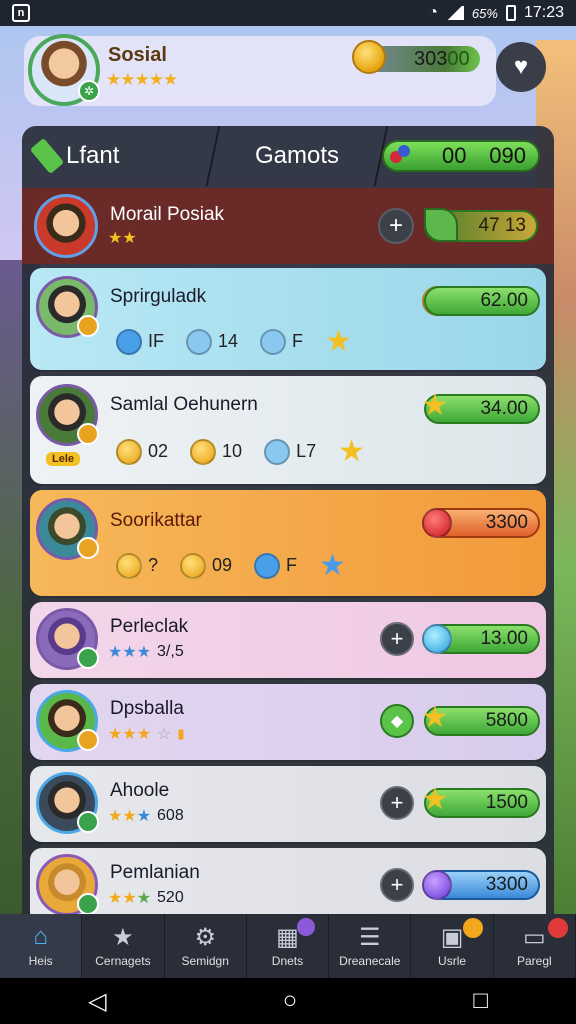 The width and height of the screenshot is (576, 1024). What do you see at coordinates (431, 59) in the screenshot?
I see `coin-value-main: 303` at bounding box center [431, 59].